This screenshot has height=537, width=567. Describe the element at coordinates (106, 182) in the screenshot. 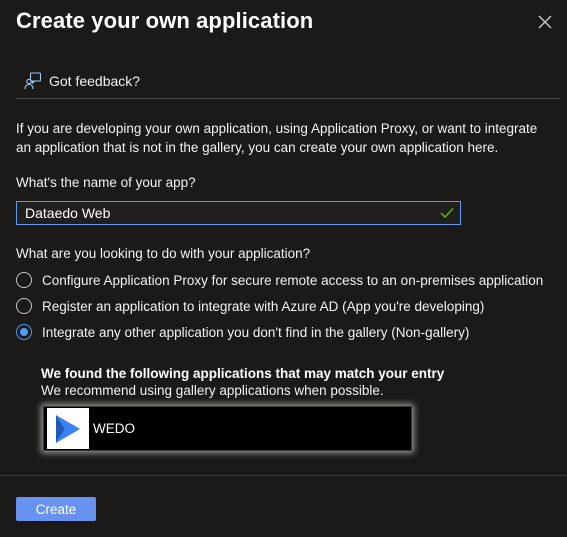

I see `app-name-label: What's the name of your app?` at that location.